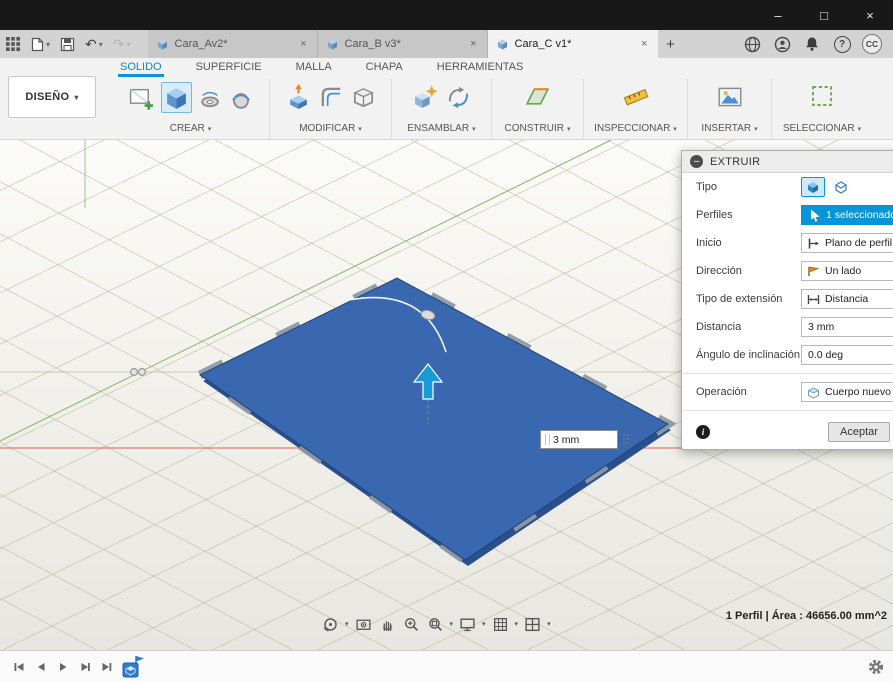 Image resolution: width=893 pixels, height=682 pixels. Describe the element at coordinates (467, 624) in the screenshot. I see `display-settings-button` at that location.